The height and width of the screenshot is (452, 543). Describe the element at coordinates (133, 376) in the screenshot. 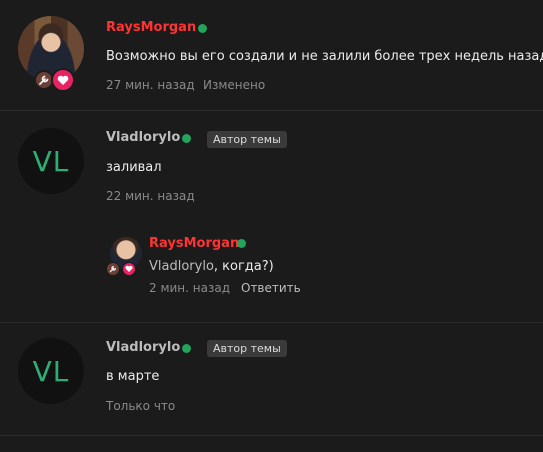

I see `comment-text: в марте` at that location.